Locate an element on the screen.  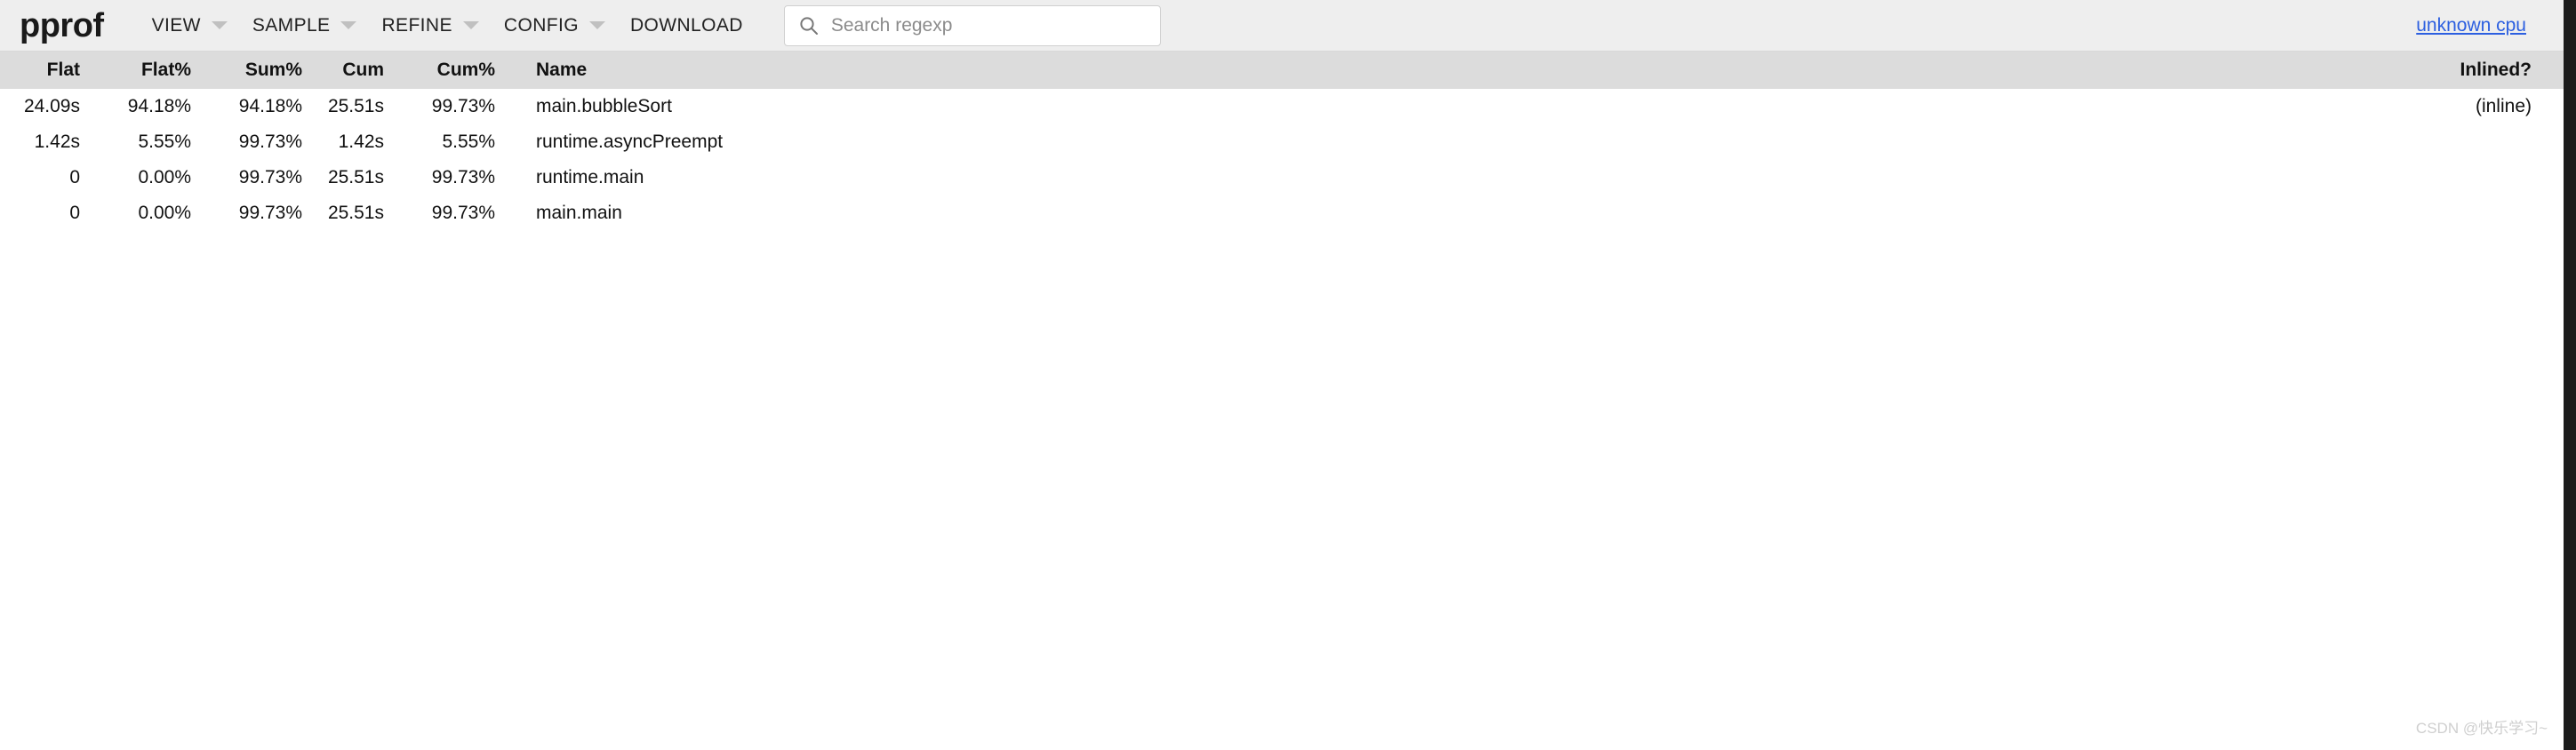
cell-name: runtime.main is located at coordinates (1397, 177).